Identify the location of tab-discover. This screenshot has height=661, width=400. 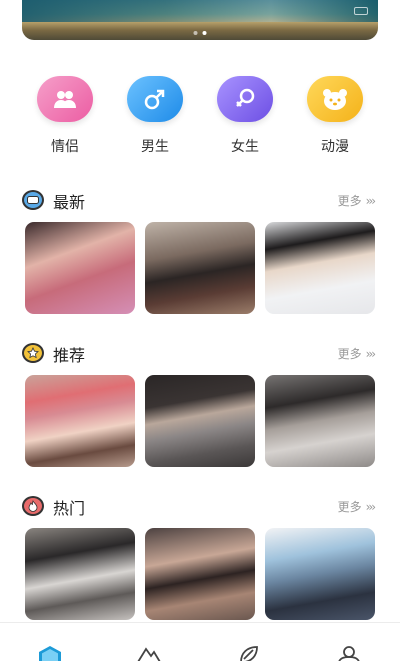
(149, 653).